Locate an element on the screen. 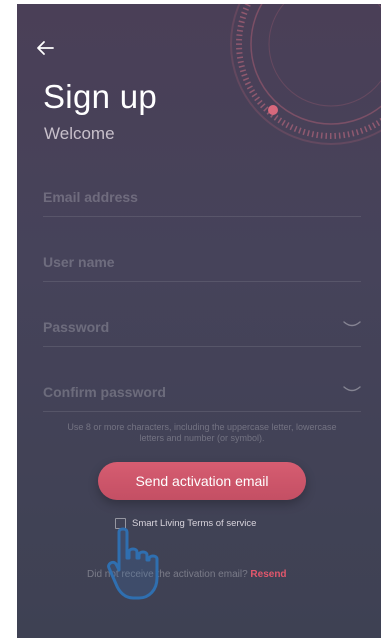 This screenshot has width=388, height=641. arrow-left-icon is located at coordinates (45, 48).